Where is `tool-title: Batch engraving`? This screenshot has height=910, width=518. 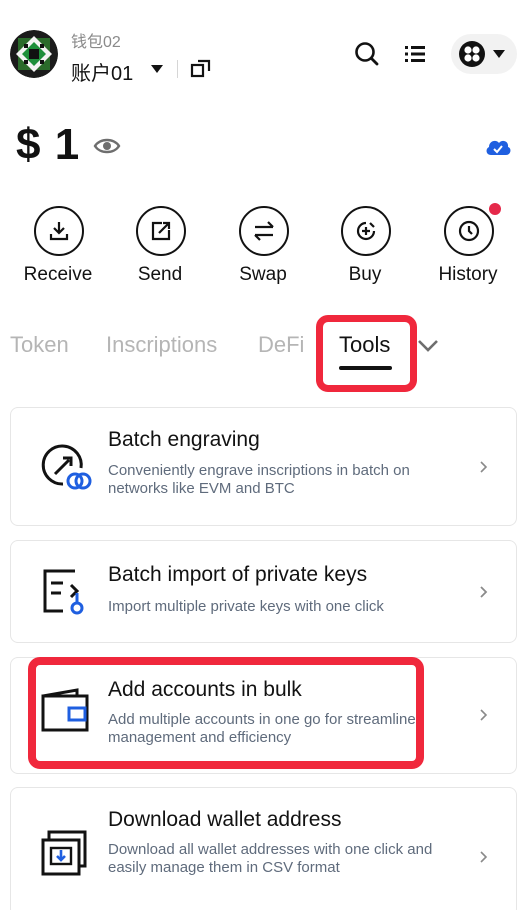 tool-title: Batch engraving is located at coordinates (184, 439).